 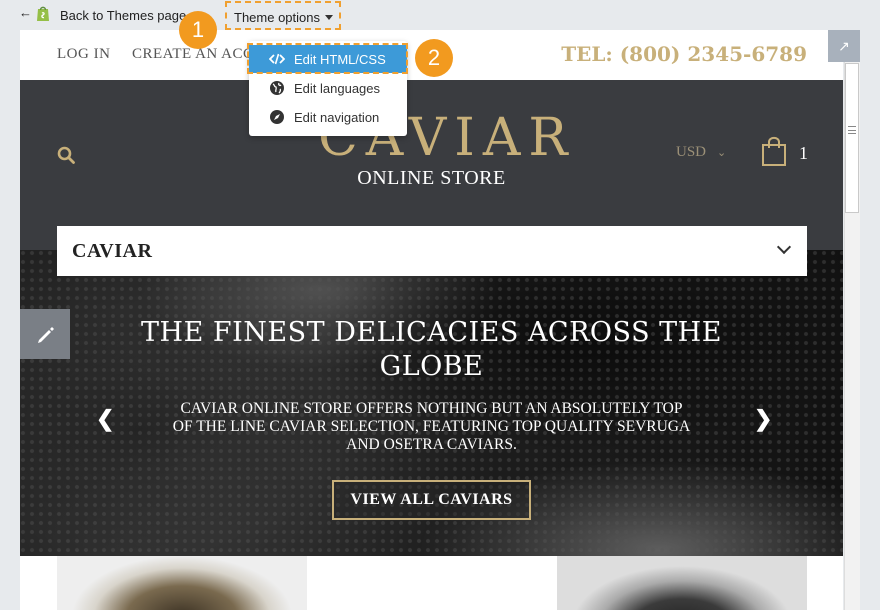 What do you see at coordinates (852, 130) in the screenshot?
I see `scrollbar-grip-icon` at bounding box center [852, 130].